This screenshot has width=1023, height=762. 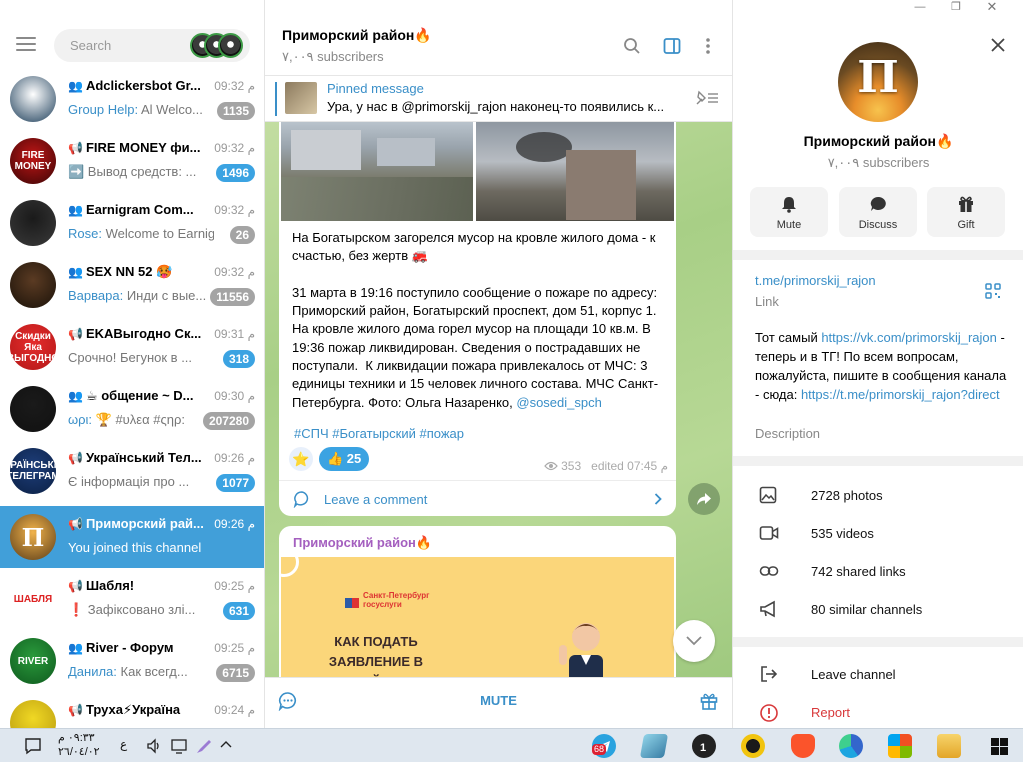 I want to click on chat-list-item: 📢 Труха⚡Україна م 09:24, so click(x=132, y=710).